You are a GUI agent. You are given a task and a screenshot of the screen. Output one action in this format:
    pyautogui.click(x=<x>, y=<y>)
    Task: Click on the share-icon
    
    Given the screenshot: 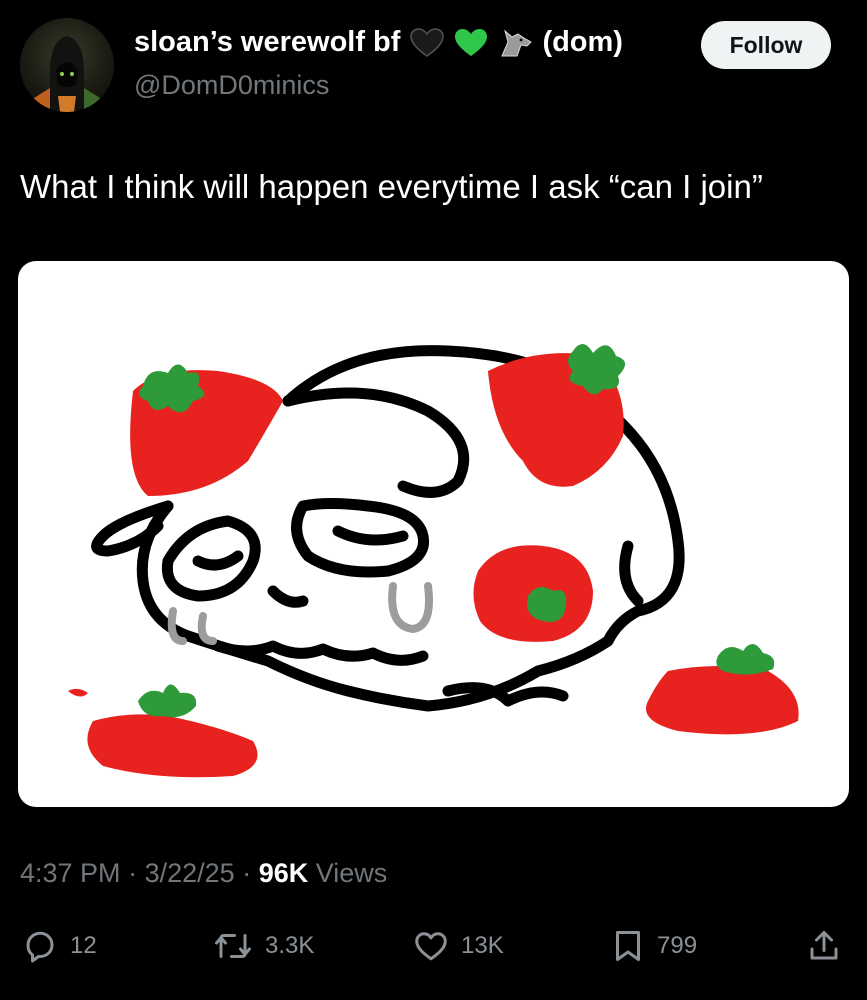 What is the action you would take?
    pyautogui.click(x=824, y=945)
    